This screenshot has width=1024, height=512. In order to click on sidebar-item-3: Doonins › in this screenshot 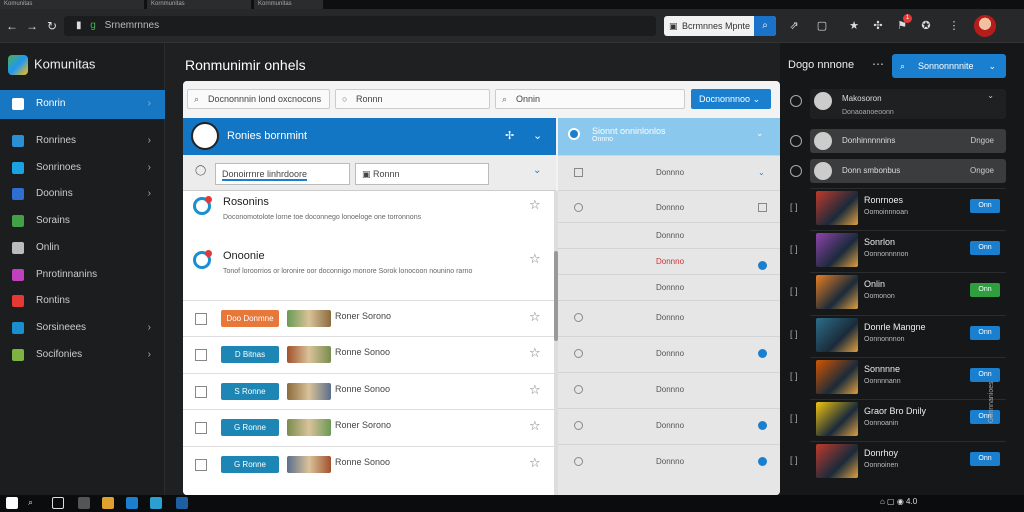, I will do `click(82, 193)`.